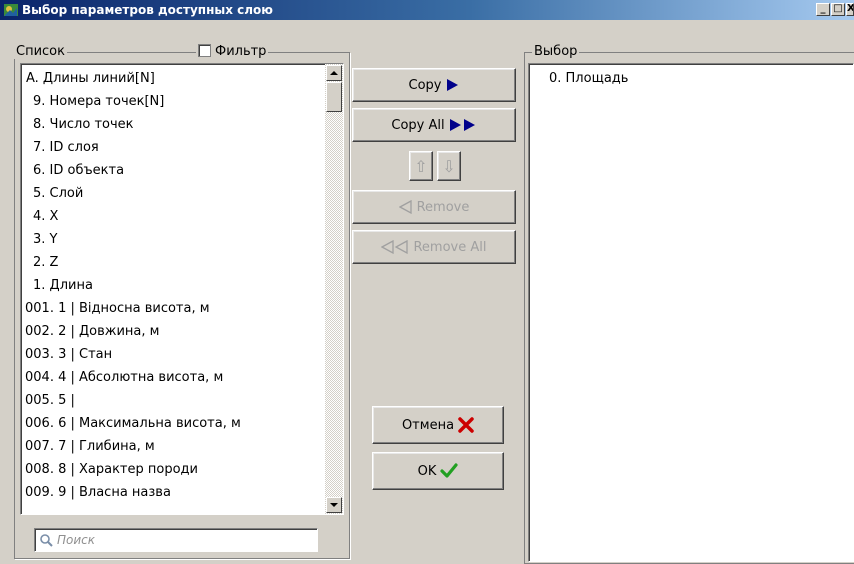 The height and width of the screenshot is (564, 854). What do you see at coordinates (76, 540) in the screenshot?
I see `search-placeholder: Поиск` at bounding box center [76, 540].